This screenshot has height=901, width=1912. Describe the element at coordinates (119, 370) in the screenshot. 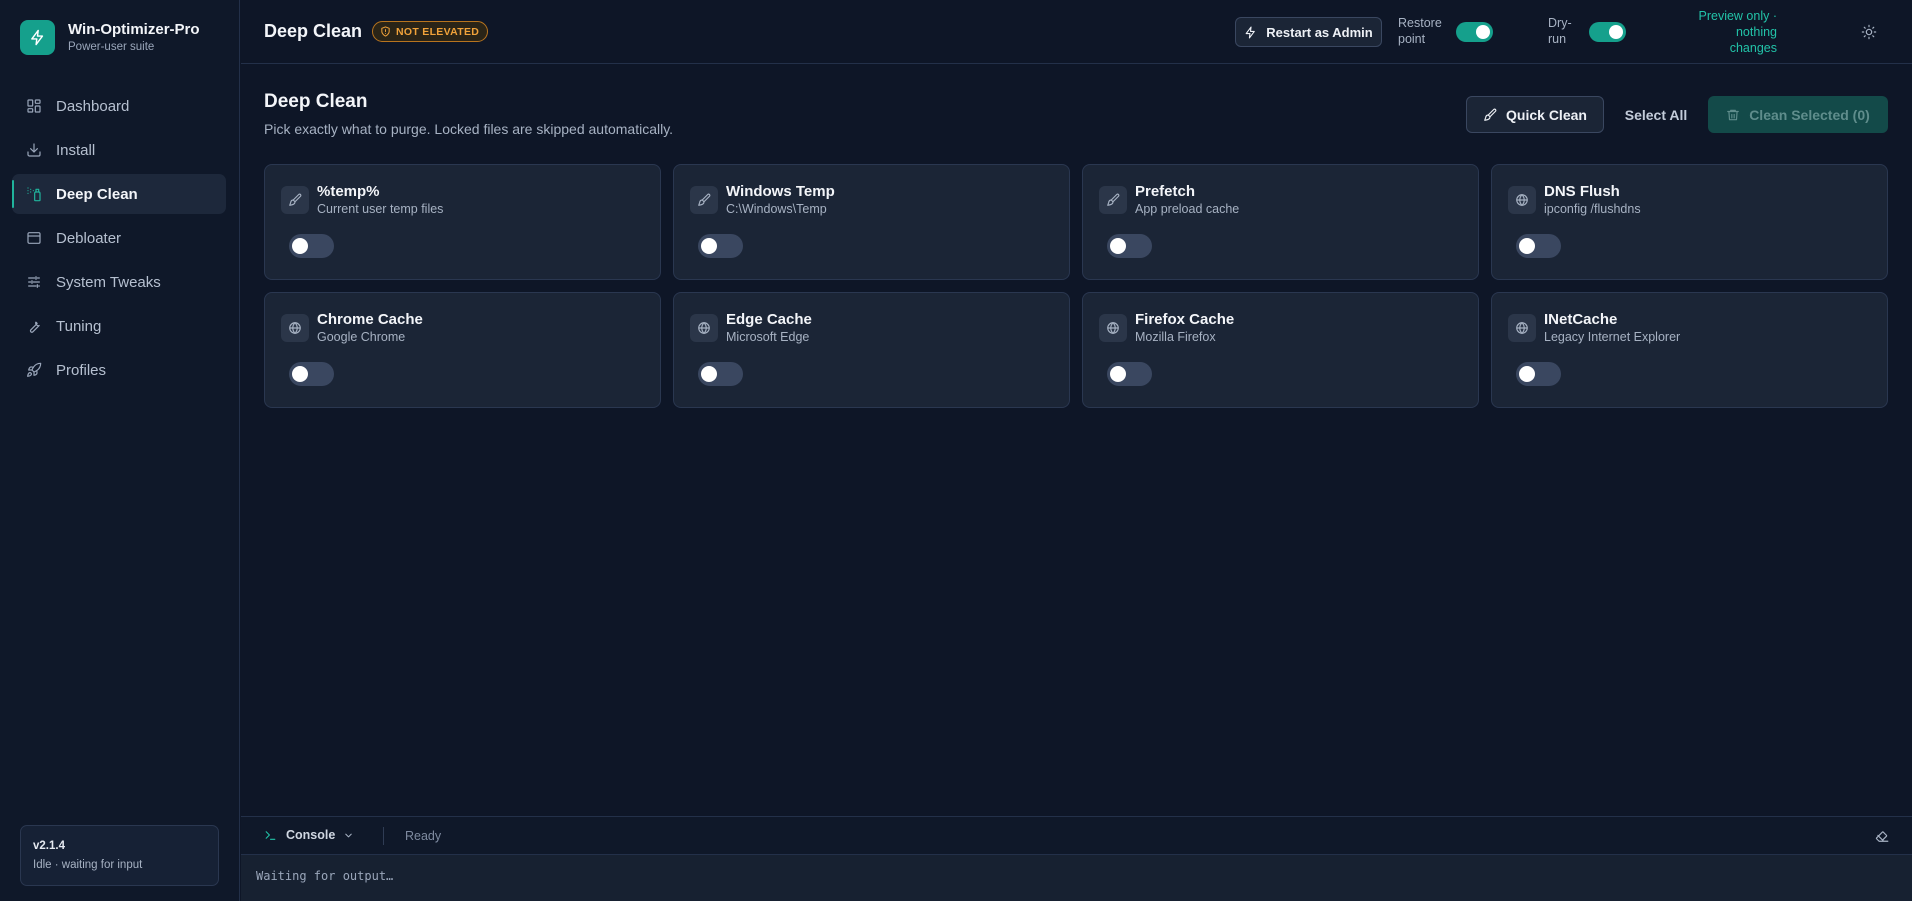

I see `sidebar-item-profiles: Profiles` at that location.